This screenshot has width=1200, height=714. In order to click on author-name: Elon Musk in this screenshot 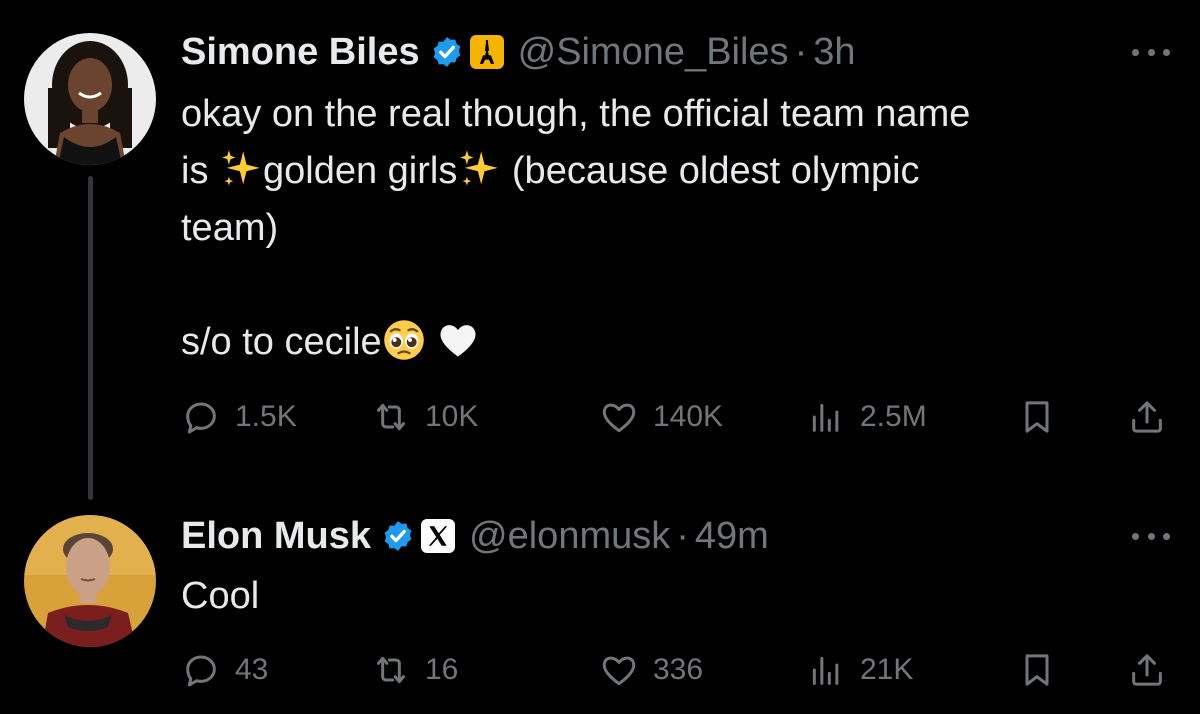, I will do `click(276, 536)`.